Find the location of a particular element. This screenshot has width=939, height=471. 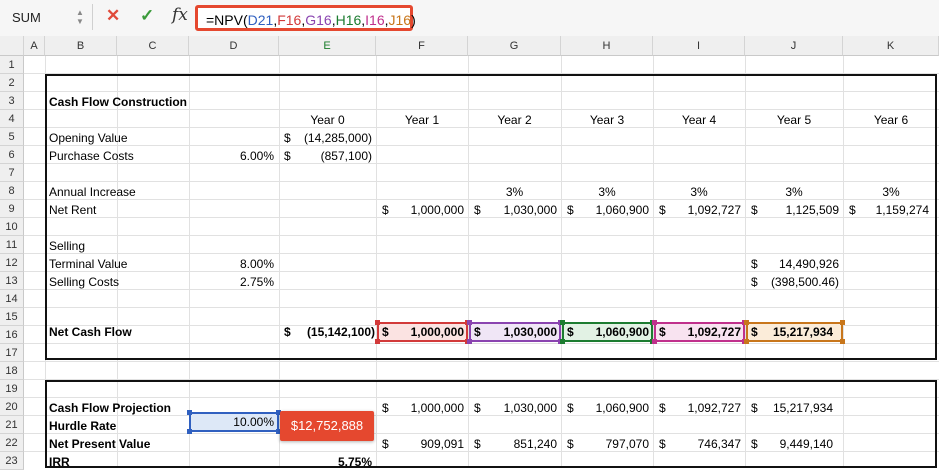

row-header-18: 18 is located at coordinates (12, 371).